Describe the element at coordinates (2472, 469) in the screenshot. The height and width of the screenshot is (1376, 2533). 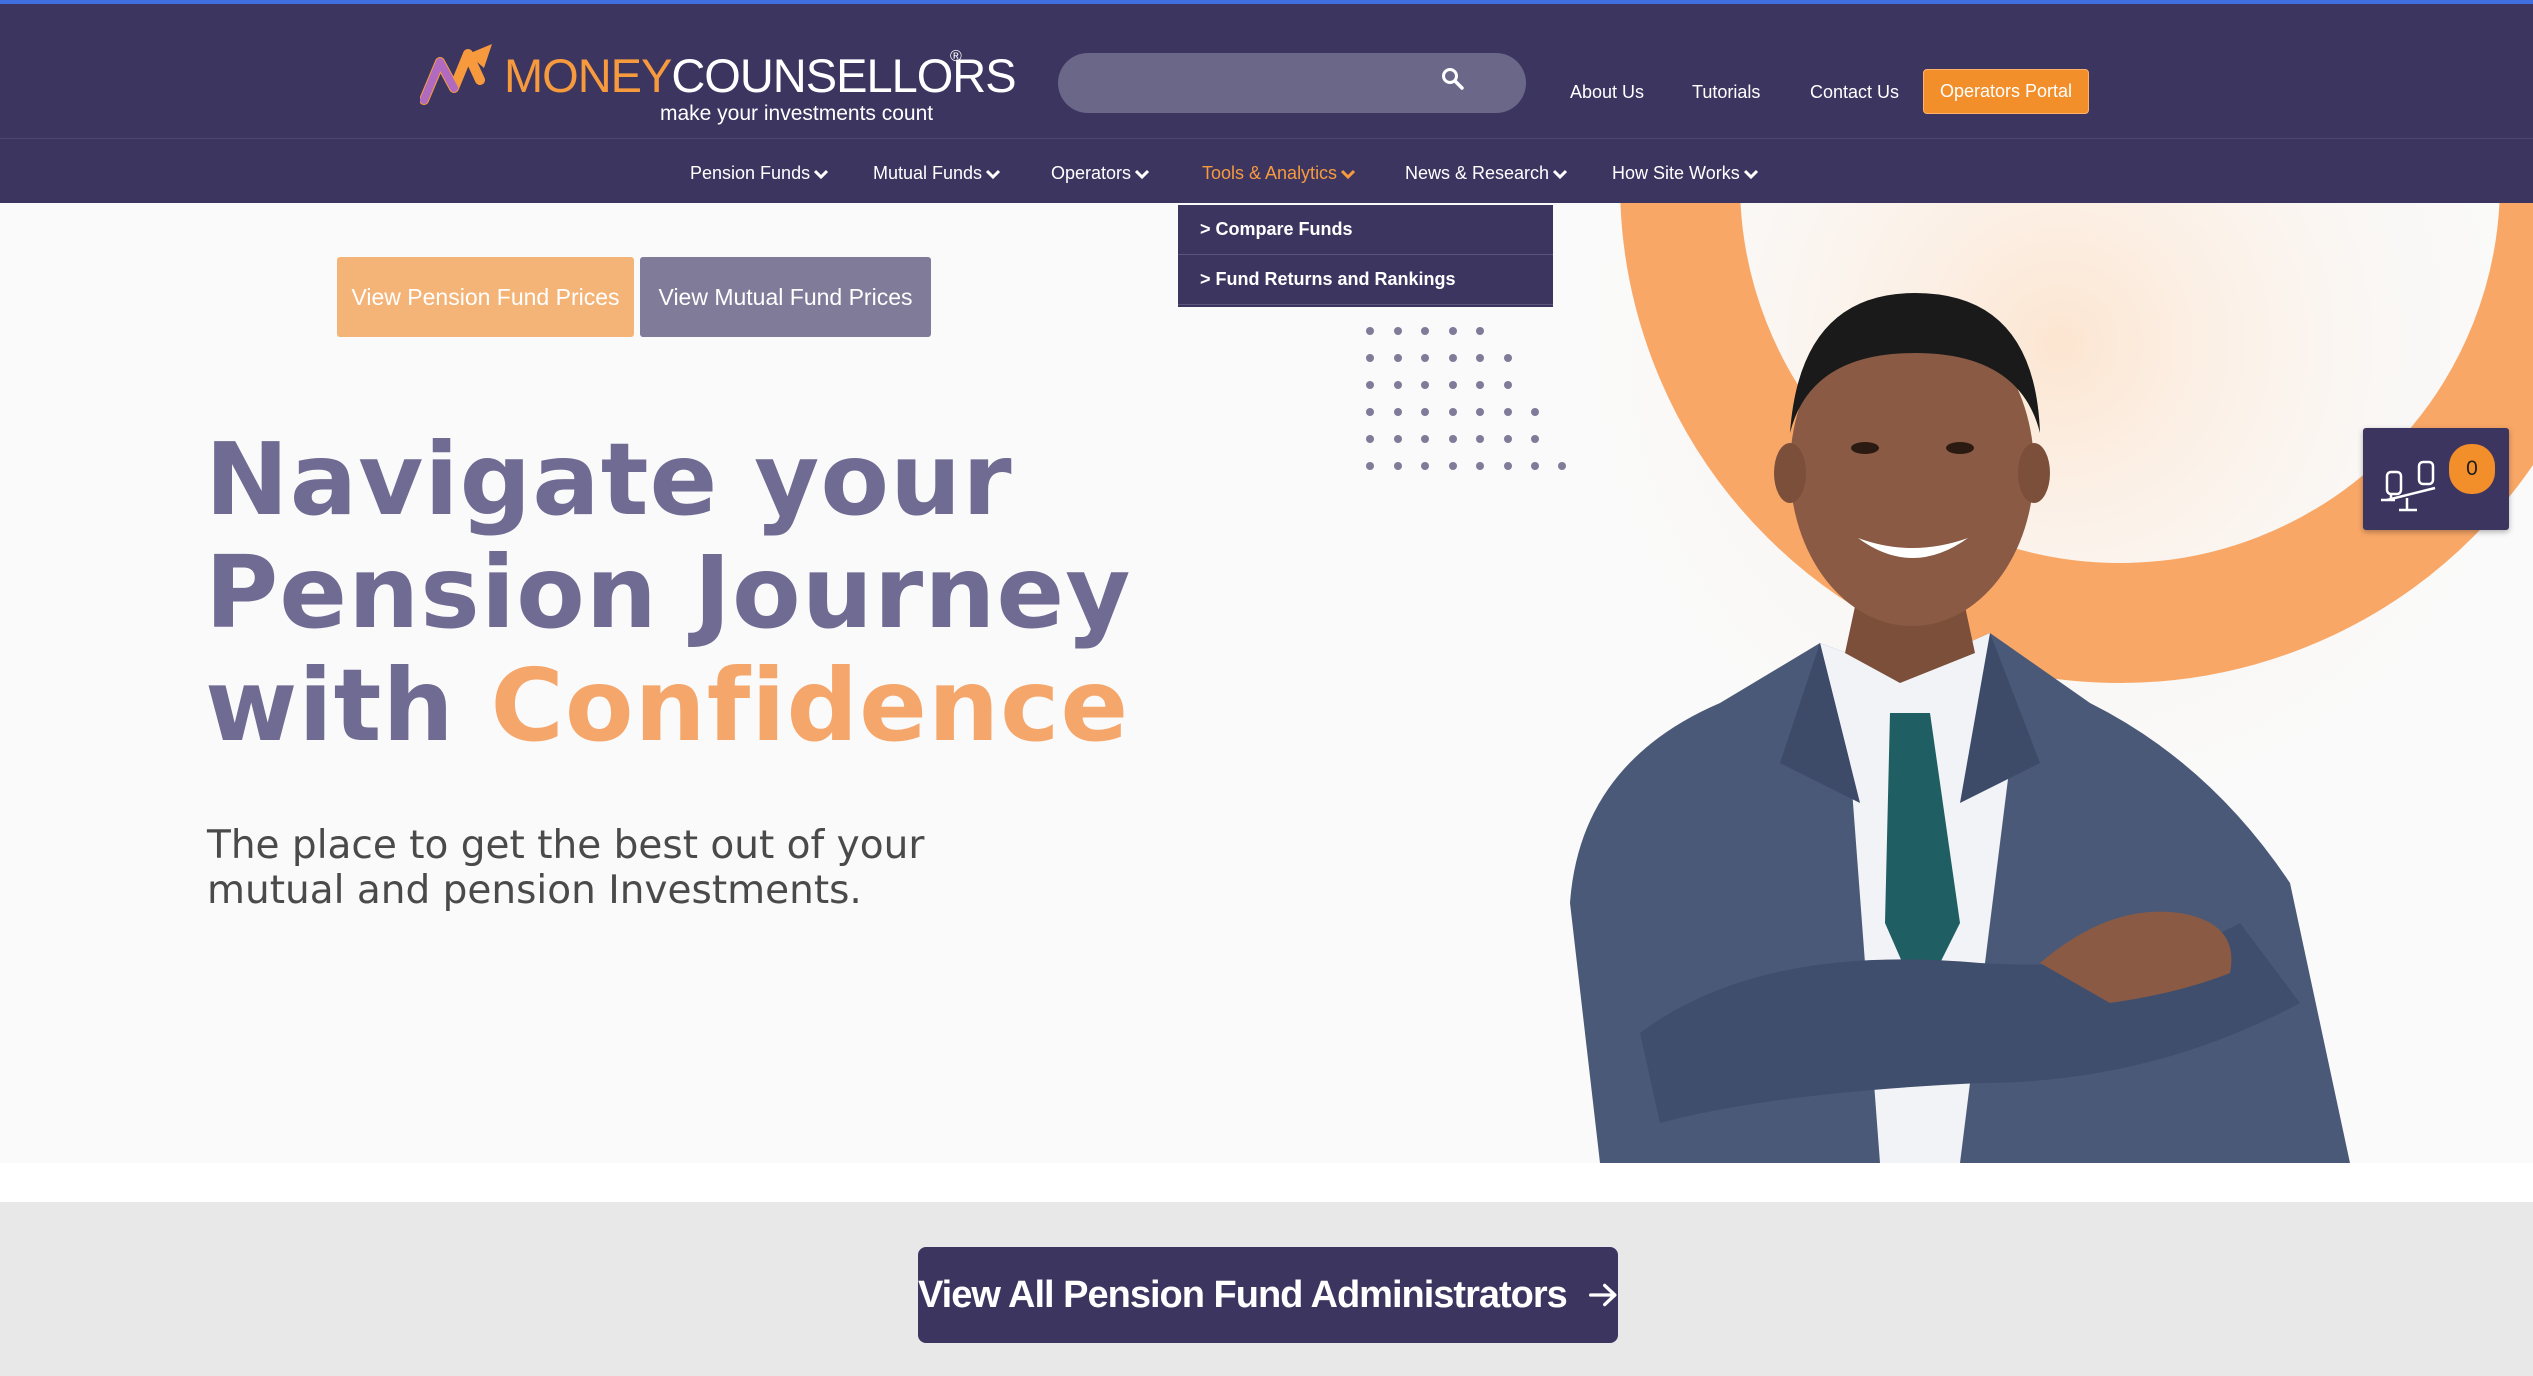
I see `compare-count-badge: 0` at that location.